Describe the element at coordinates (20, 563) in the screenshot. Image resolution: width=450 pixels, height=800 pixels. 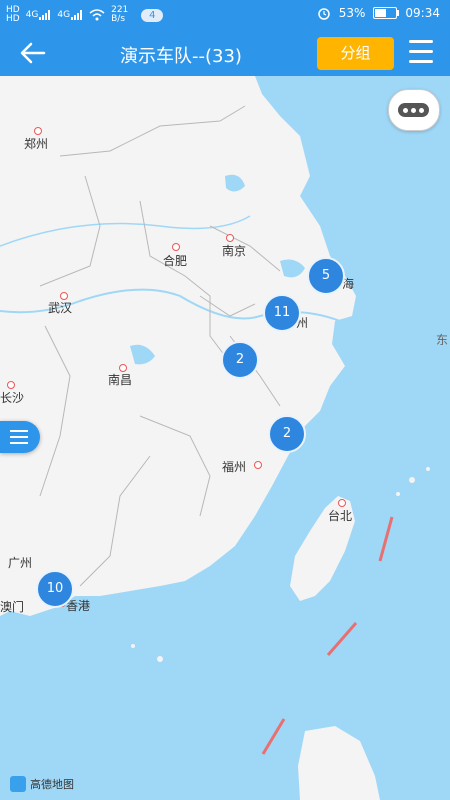
I see `city-label-guangzhou: 广州` at that location.